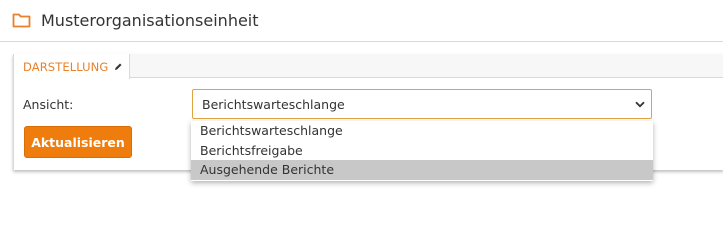  I want to click on view-select: Berichtswarteschlange, so click(422, 104).